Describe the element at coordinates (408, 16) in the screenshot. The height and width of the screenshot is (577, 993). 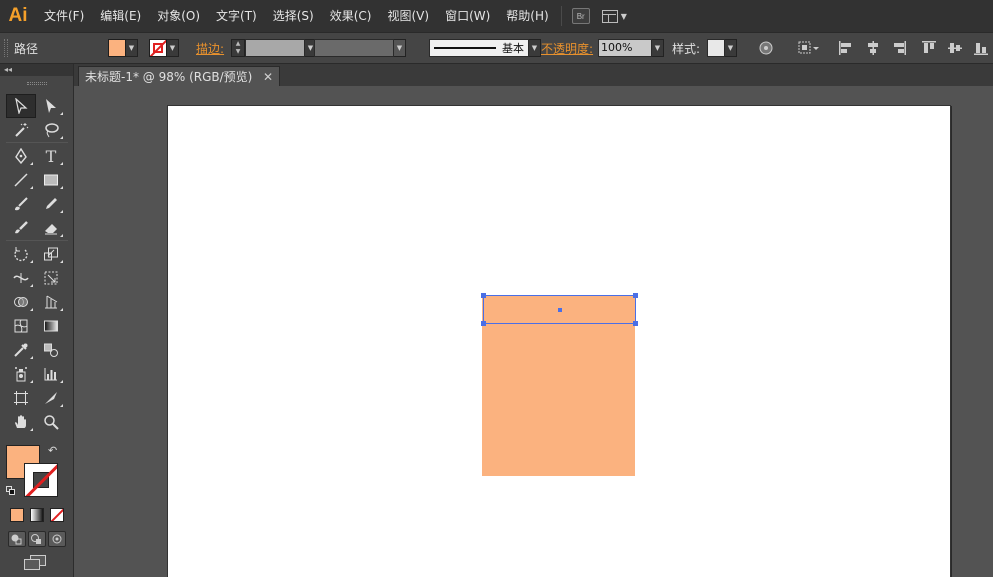
I see `menu-view: 视图(V)` at that location.